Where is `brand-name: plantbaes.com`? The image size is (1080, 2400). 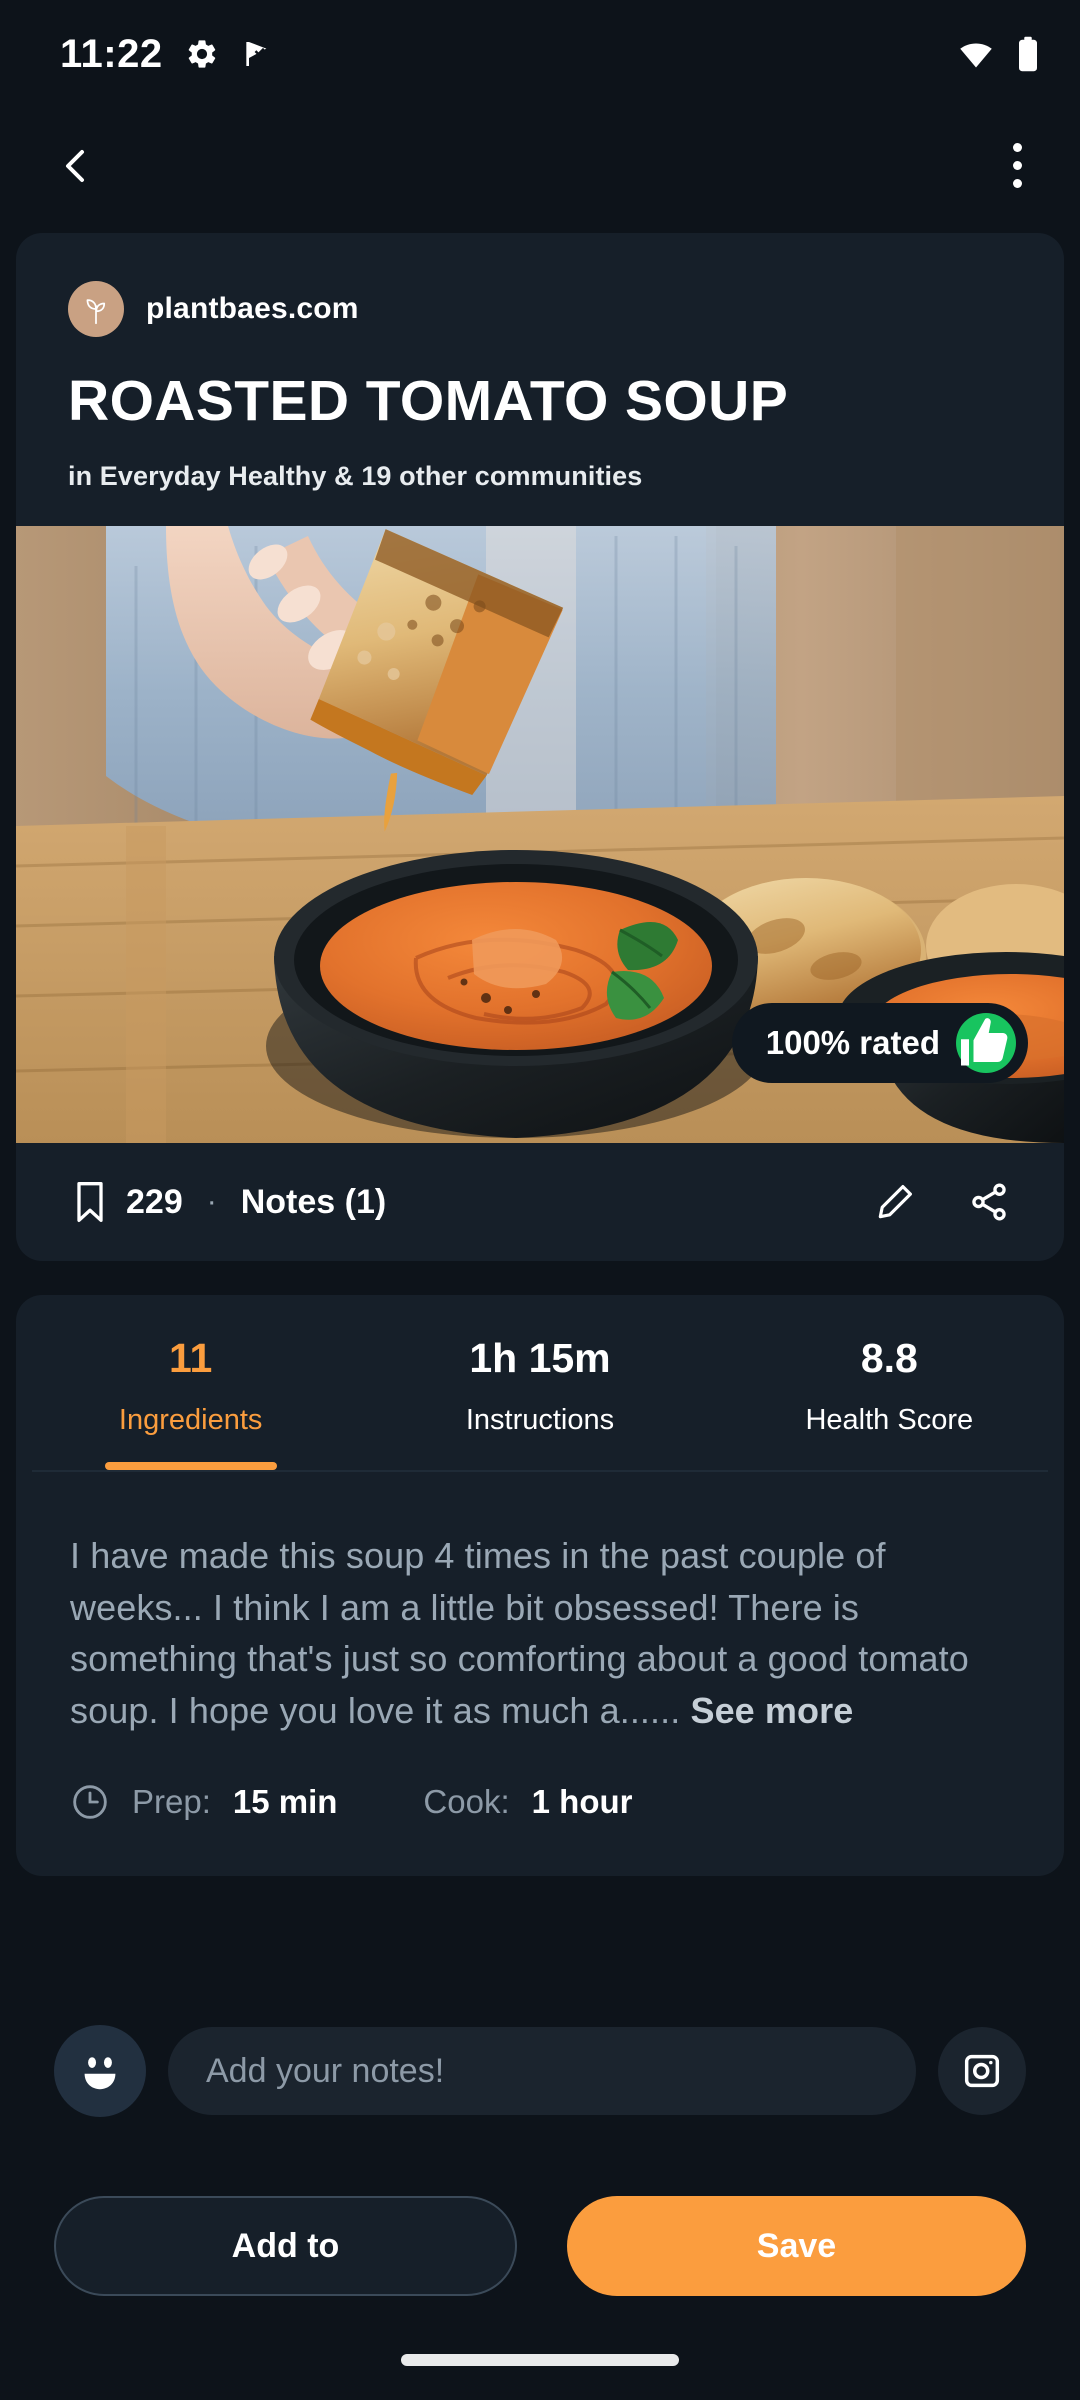
brand-name: plantbaes.com is located at coordinates (252, 308).